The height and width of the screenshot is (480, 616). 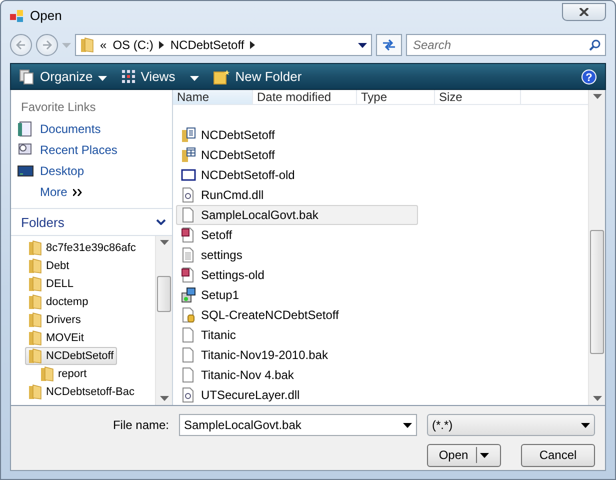 I want to click on file-name: NCDebtSetoff-old, so click(x=248, y=175).